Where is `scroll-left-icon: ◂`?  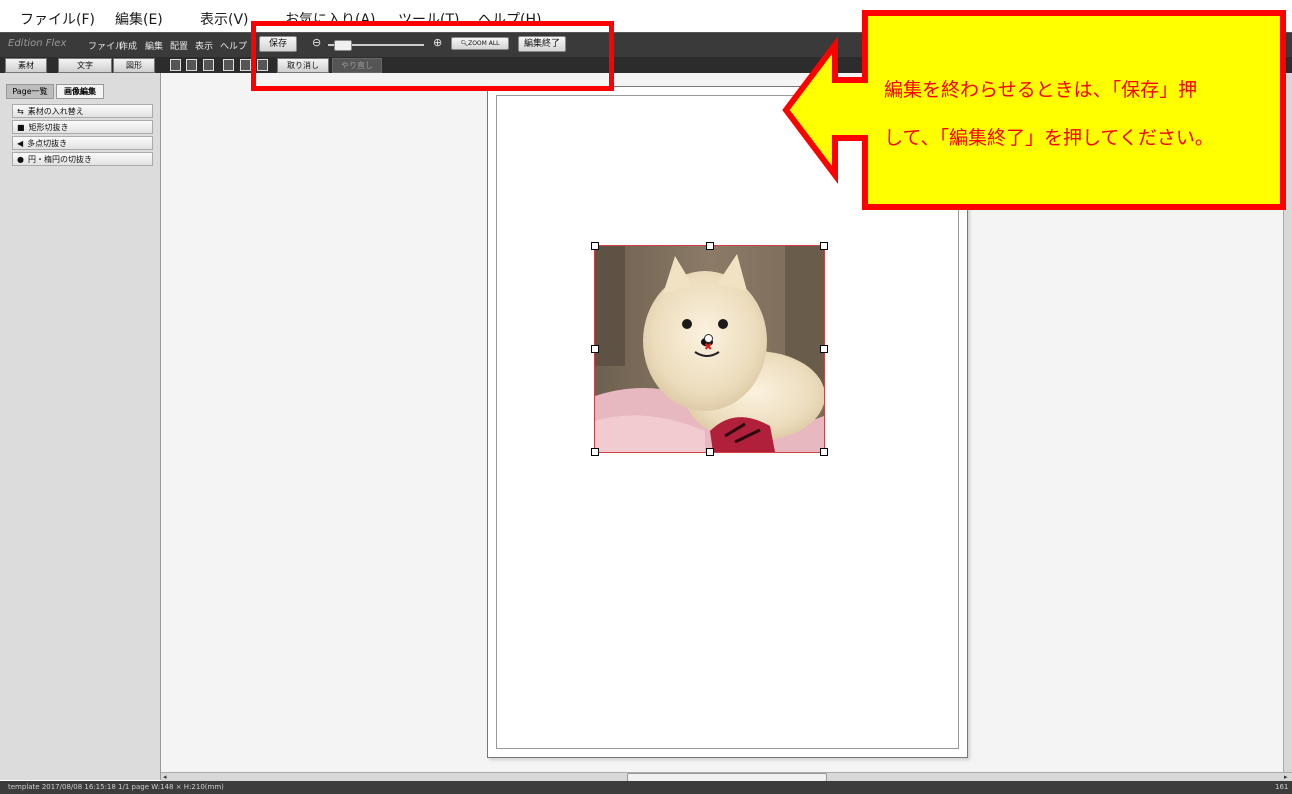 scroll-left-icon: ◂ is located at coordinates (165, 777).